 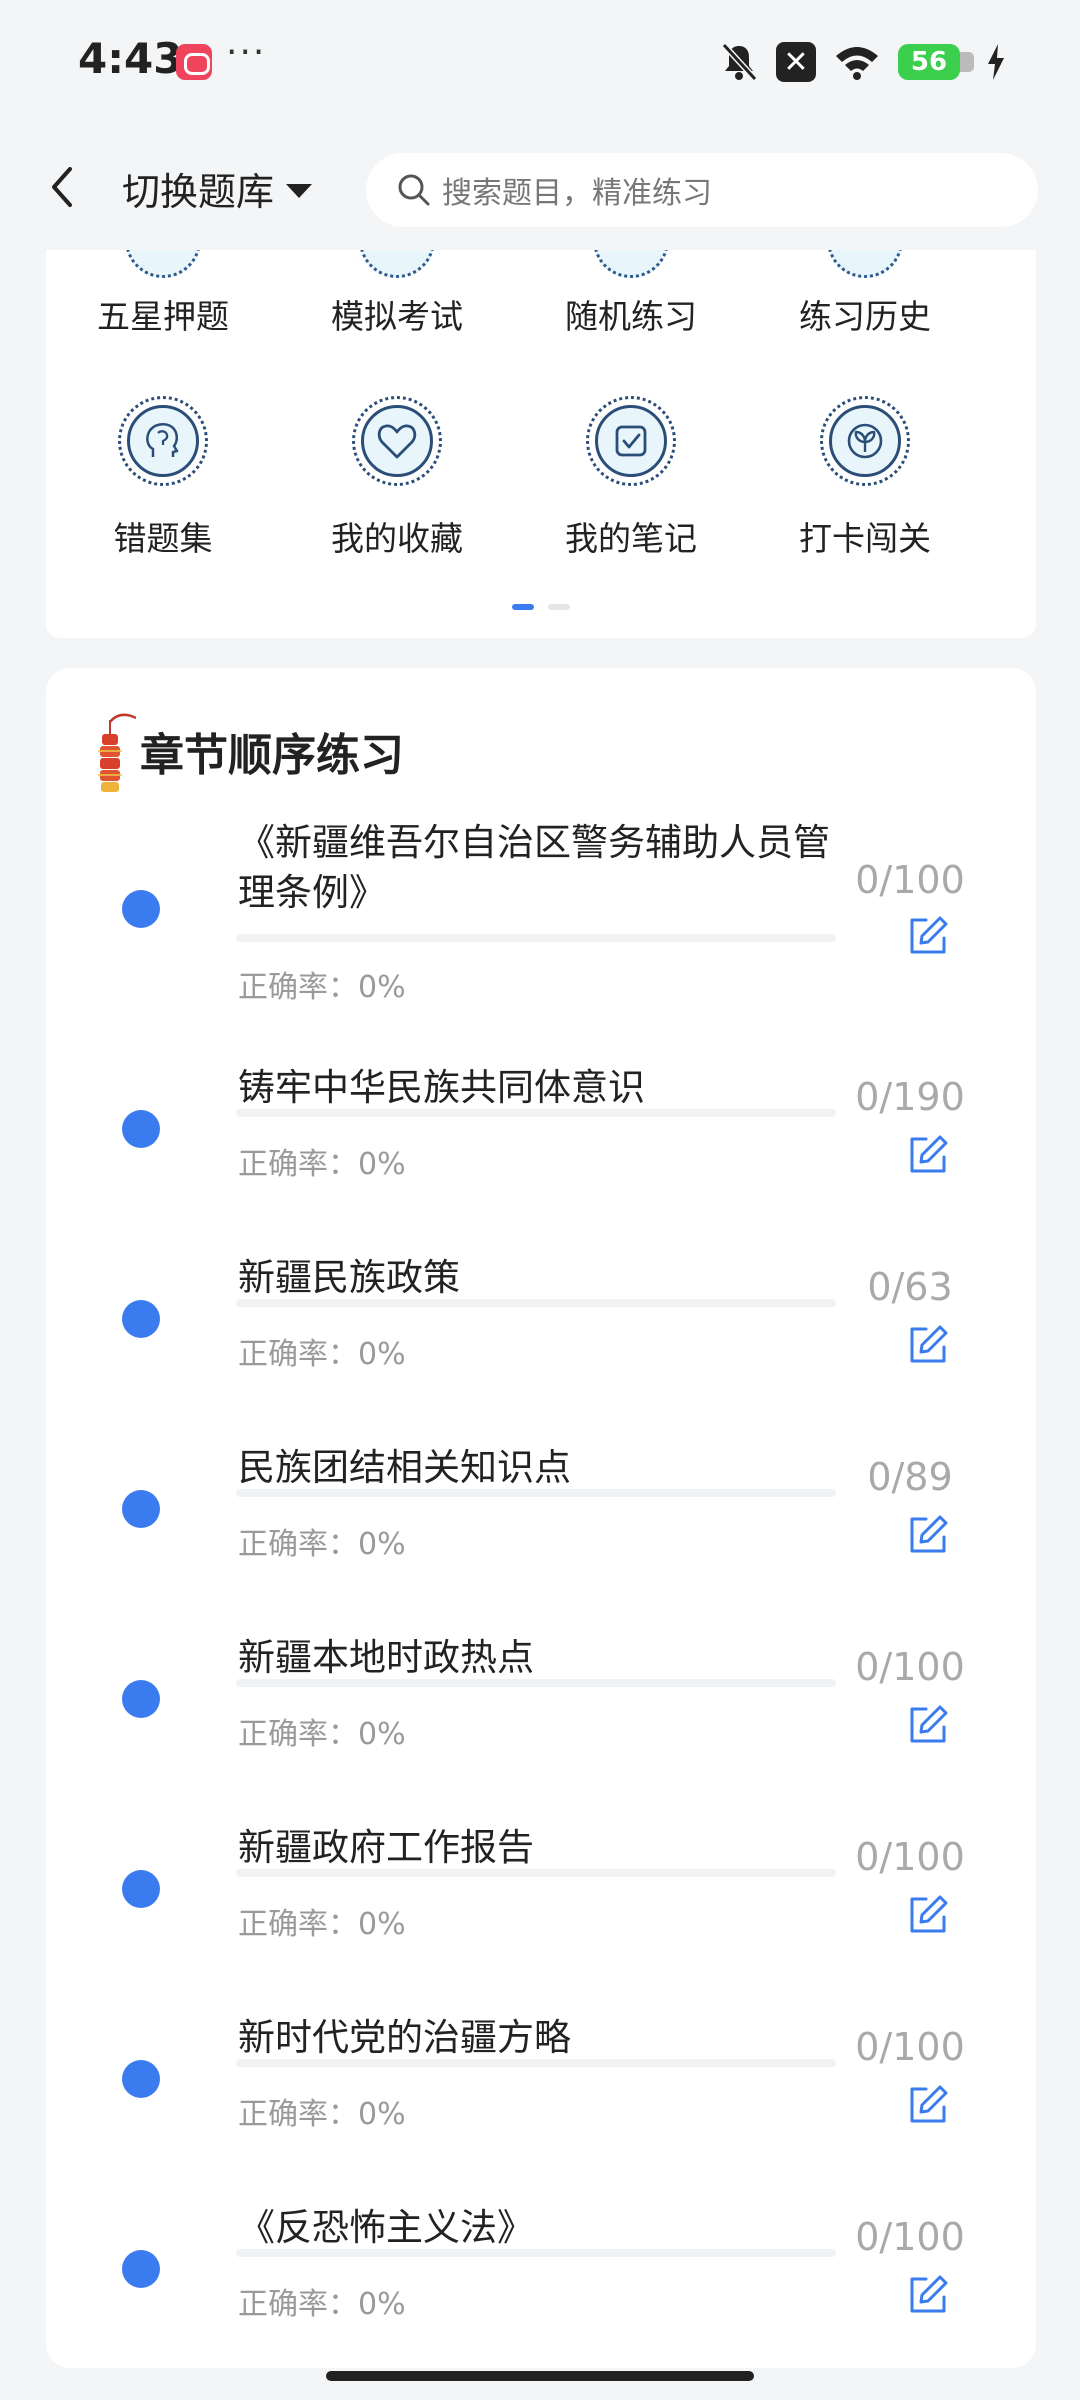 I want to click on grid-item-wrong-questions: 错题集, so click(x=163, y=478).